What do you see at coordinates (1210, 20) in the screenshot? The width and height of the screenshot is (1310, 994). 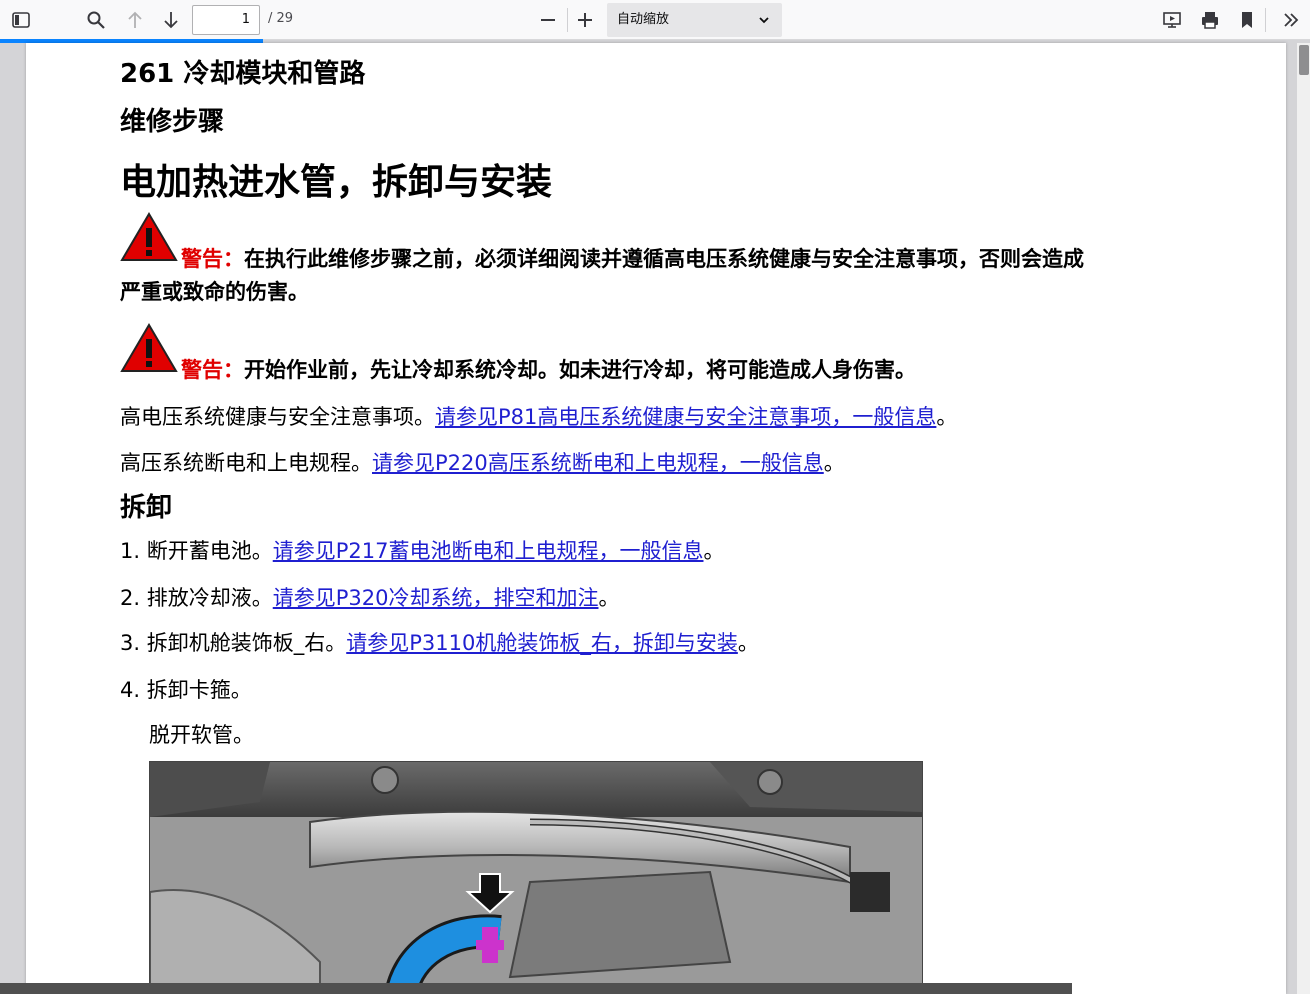 I see `print-icon` at bounding box center [1210, 20].